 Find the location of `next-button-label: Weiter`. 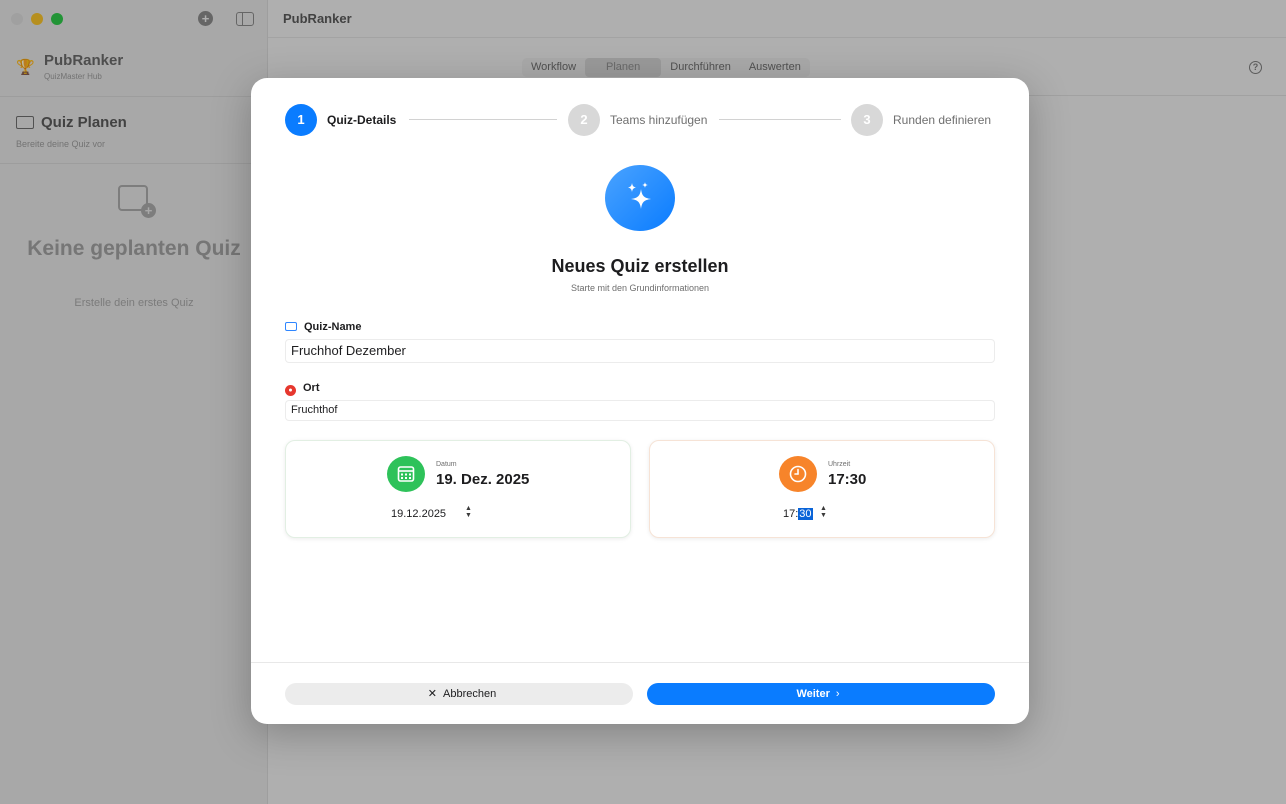

next-button-label: Weiter is located at coordinates (813, 694).